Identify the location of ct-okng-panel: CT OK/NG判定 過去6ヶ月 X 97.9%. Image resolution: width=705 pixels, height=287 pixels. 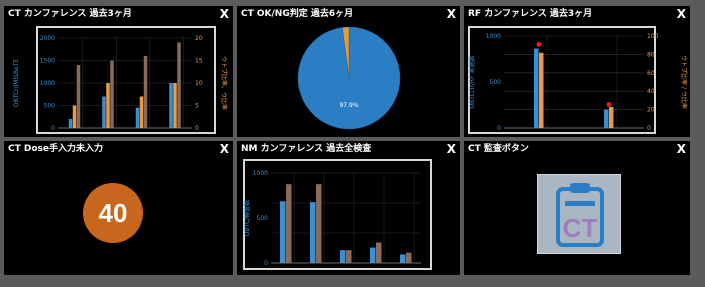
(348, 71).